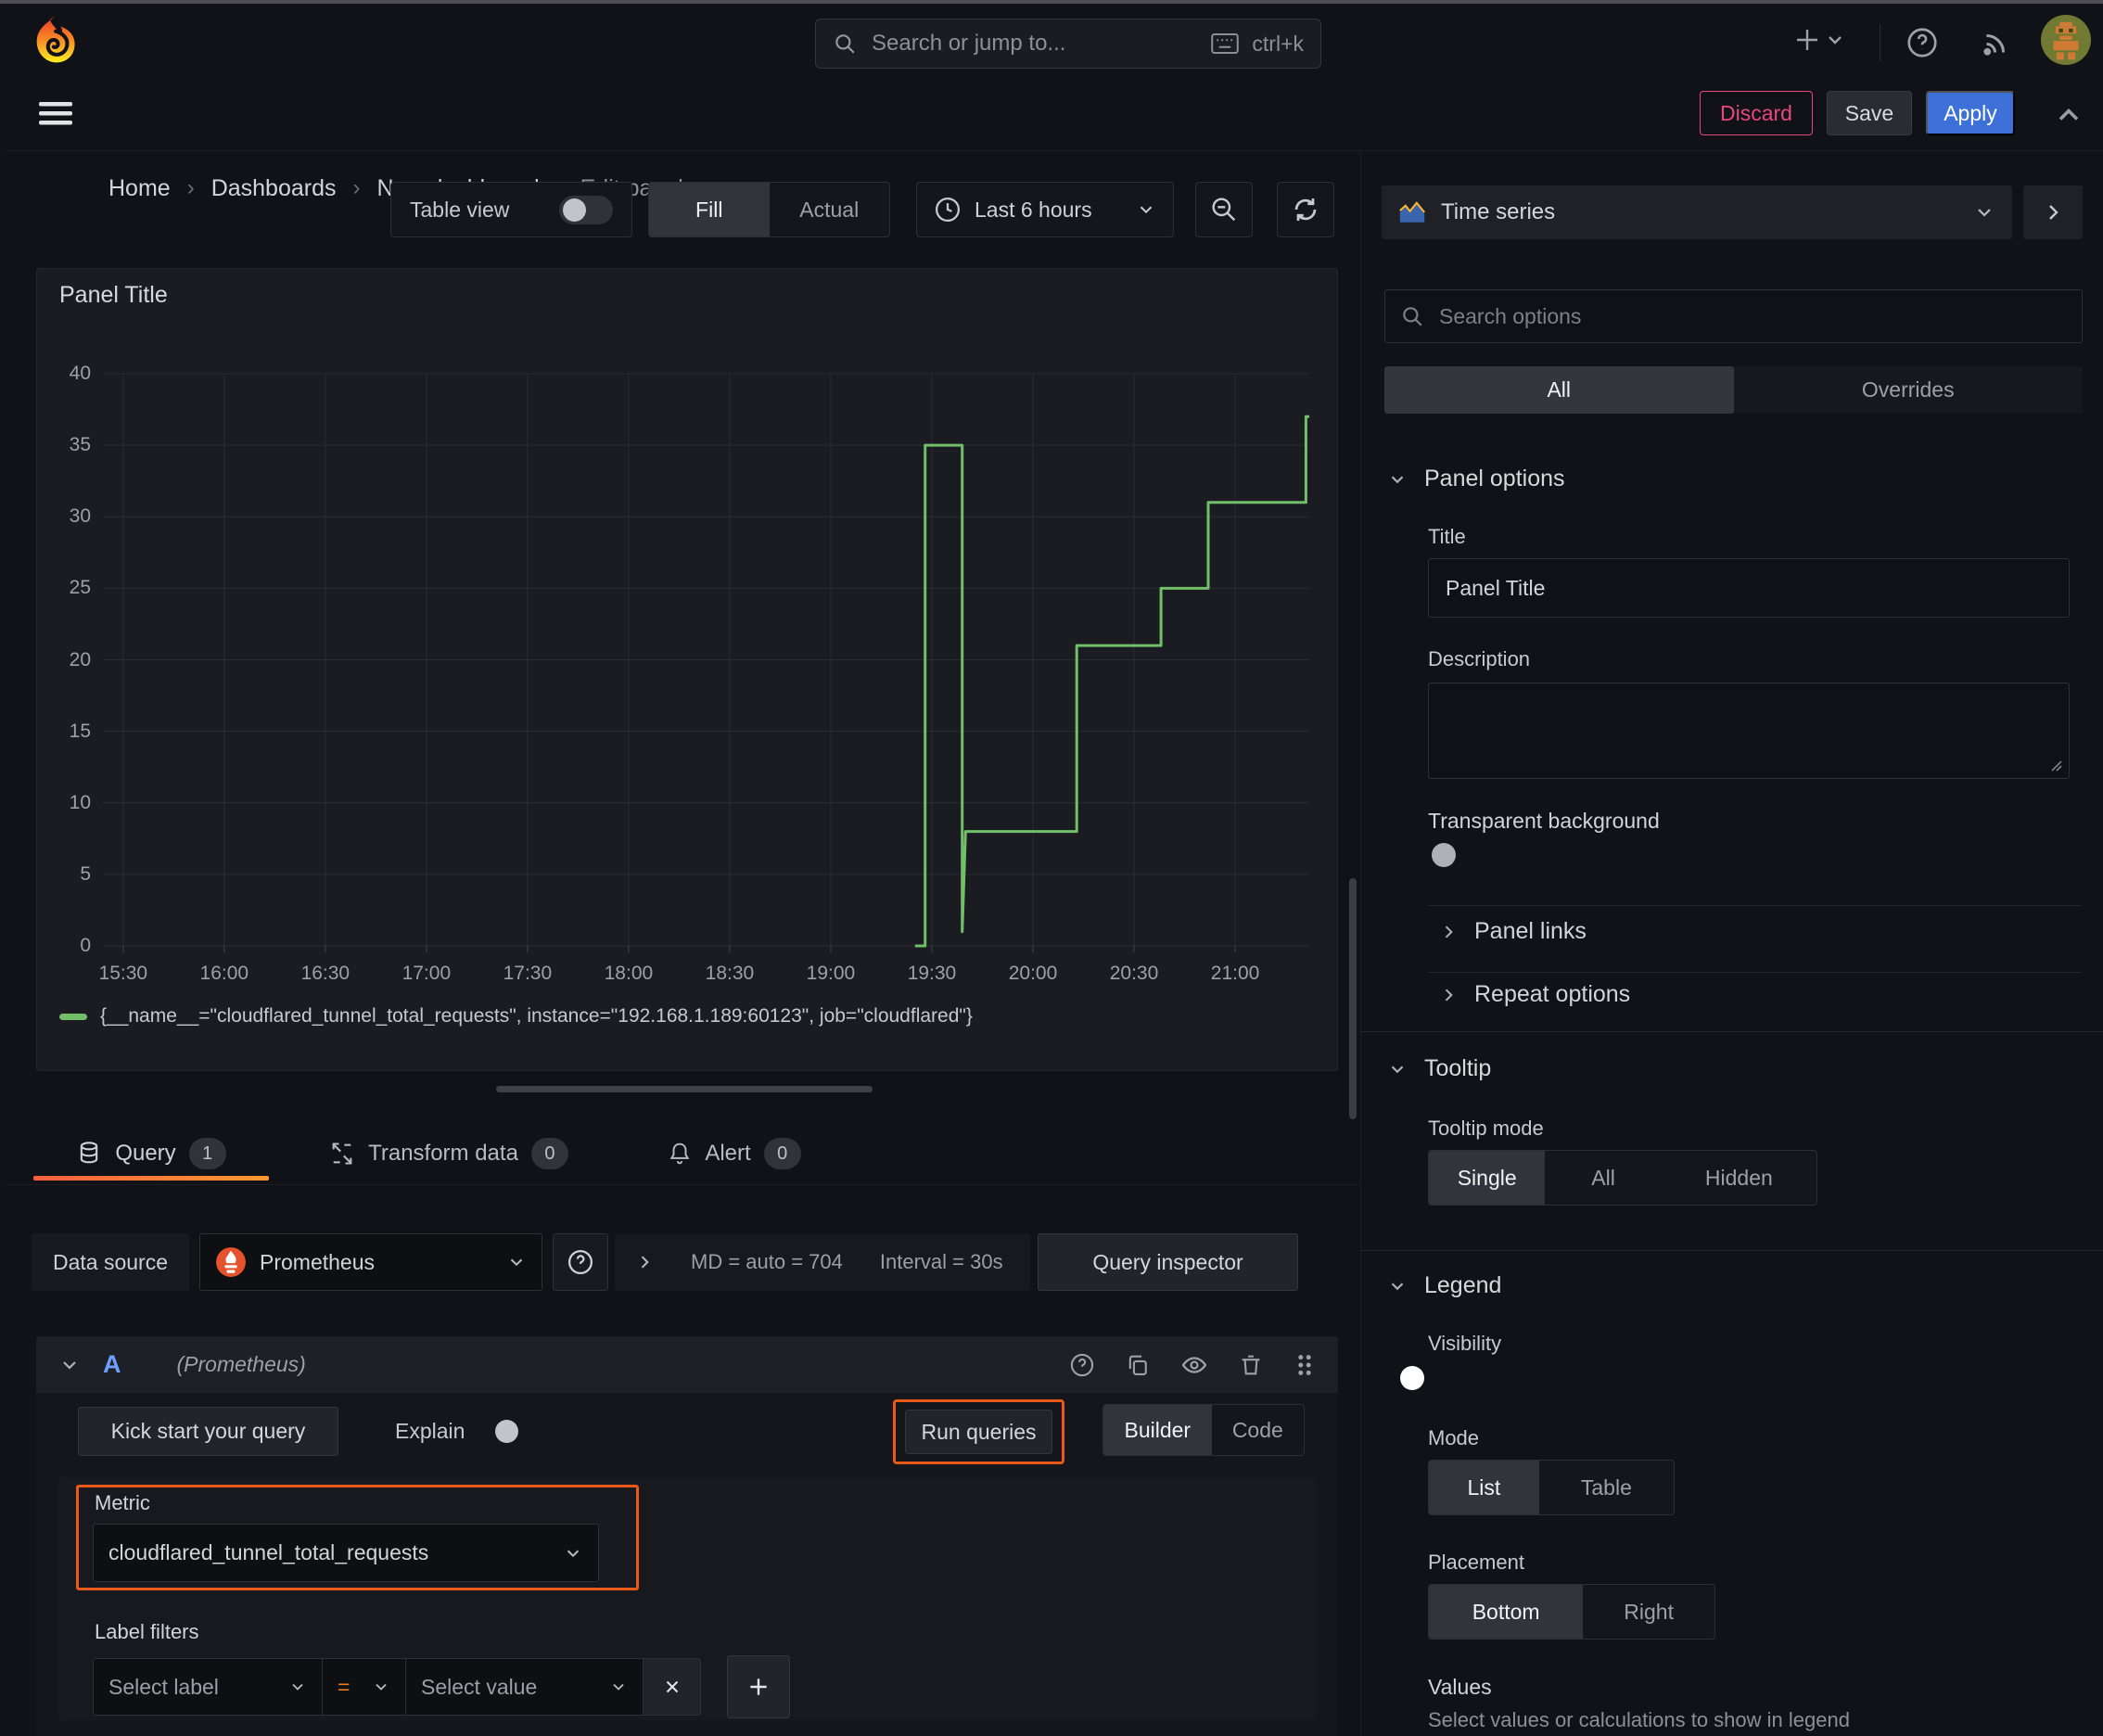  Describe the element at coordinates (734, 1154) in the screenshot. I see `tab-alert: Alert 0` at that location.